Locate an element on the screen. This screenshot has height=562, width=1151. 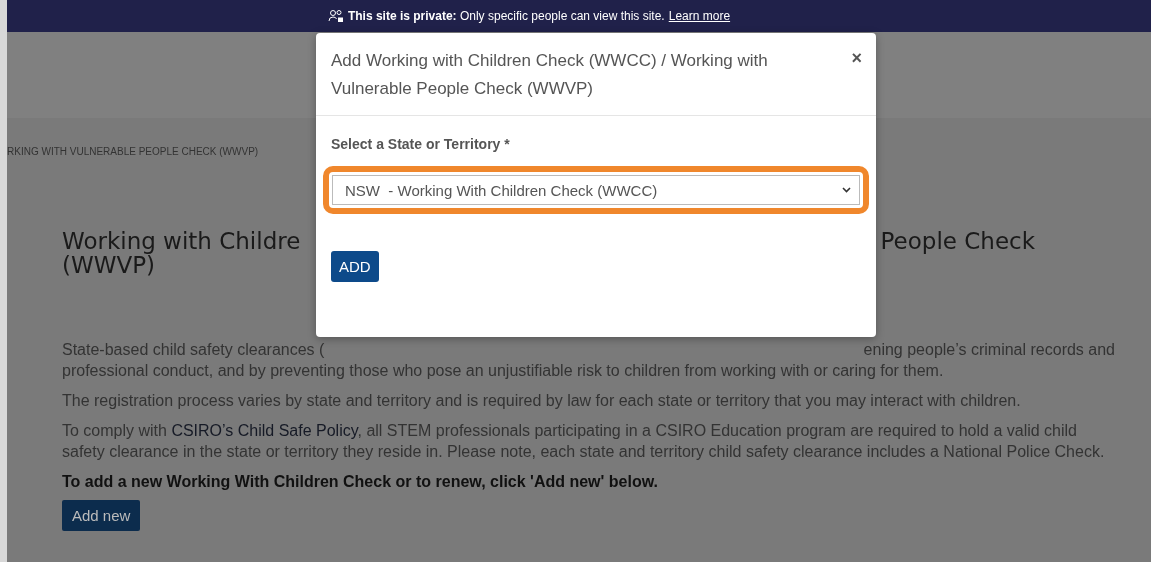
modal-title: Add Working with Children Check (WWCC) / Working with Vulnerable People Check (WWVP) is located at coordinates (550, 75).